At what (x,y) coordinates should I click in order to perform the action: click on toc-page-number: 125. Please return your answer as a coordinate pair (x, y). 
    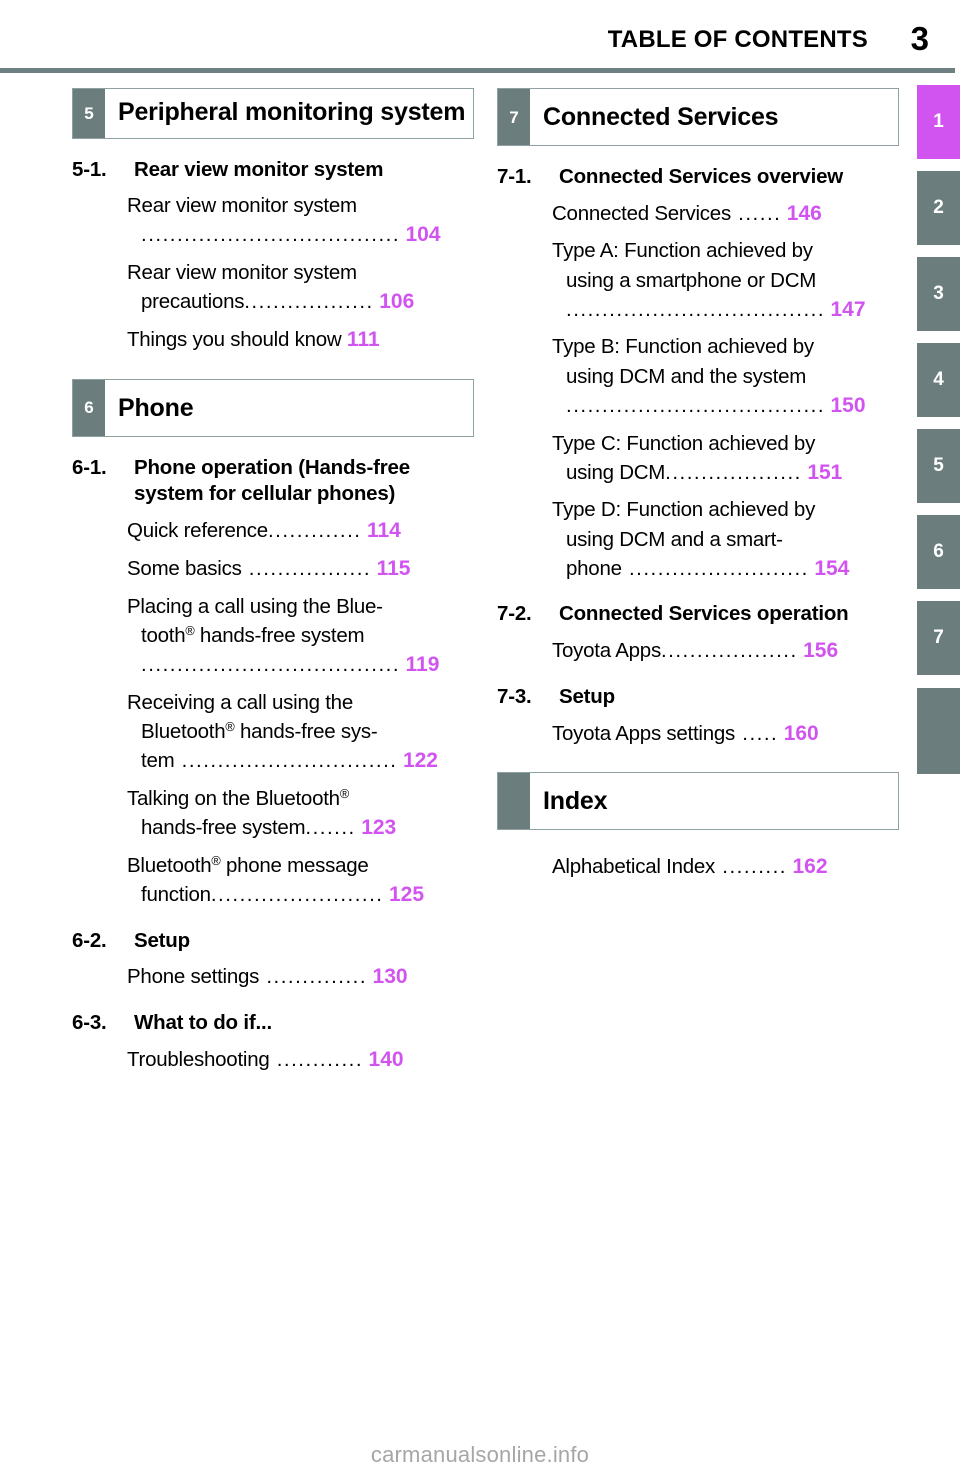
    Looking at the image, I should click on (406, 894).